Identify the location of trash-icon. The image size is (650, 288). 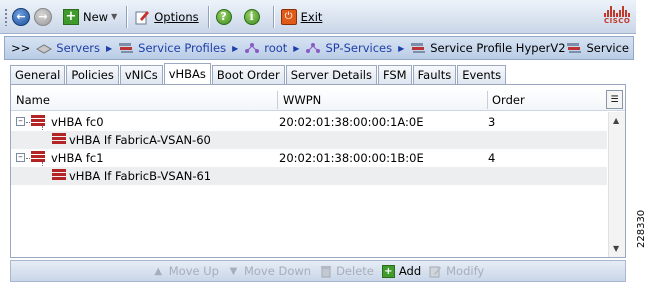
(325, 271).